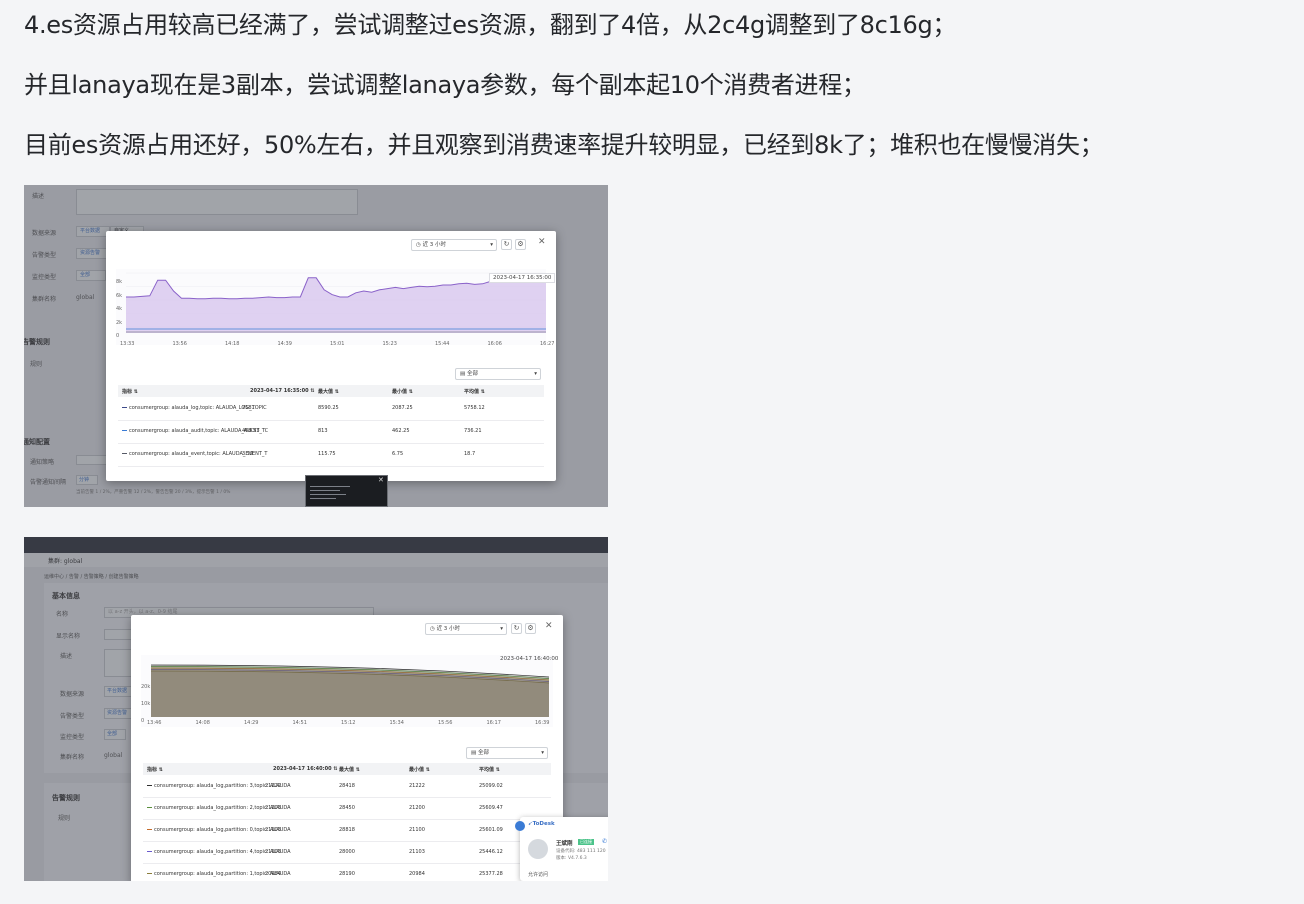  I want to click on table-cell-value: 21100, so click(417, 830).